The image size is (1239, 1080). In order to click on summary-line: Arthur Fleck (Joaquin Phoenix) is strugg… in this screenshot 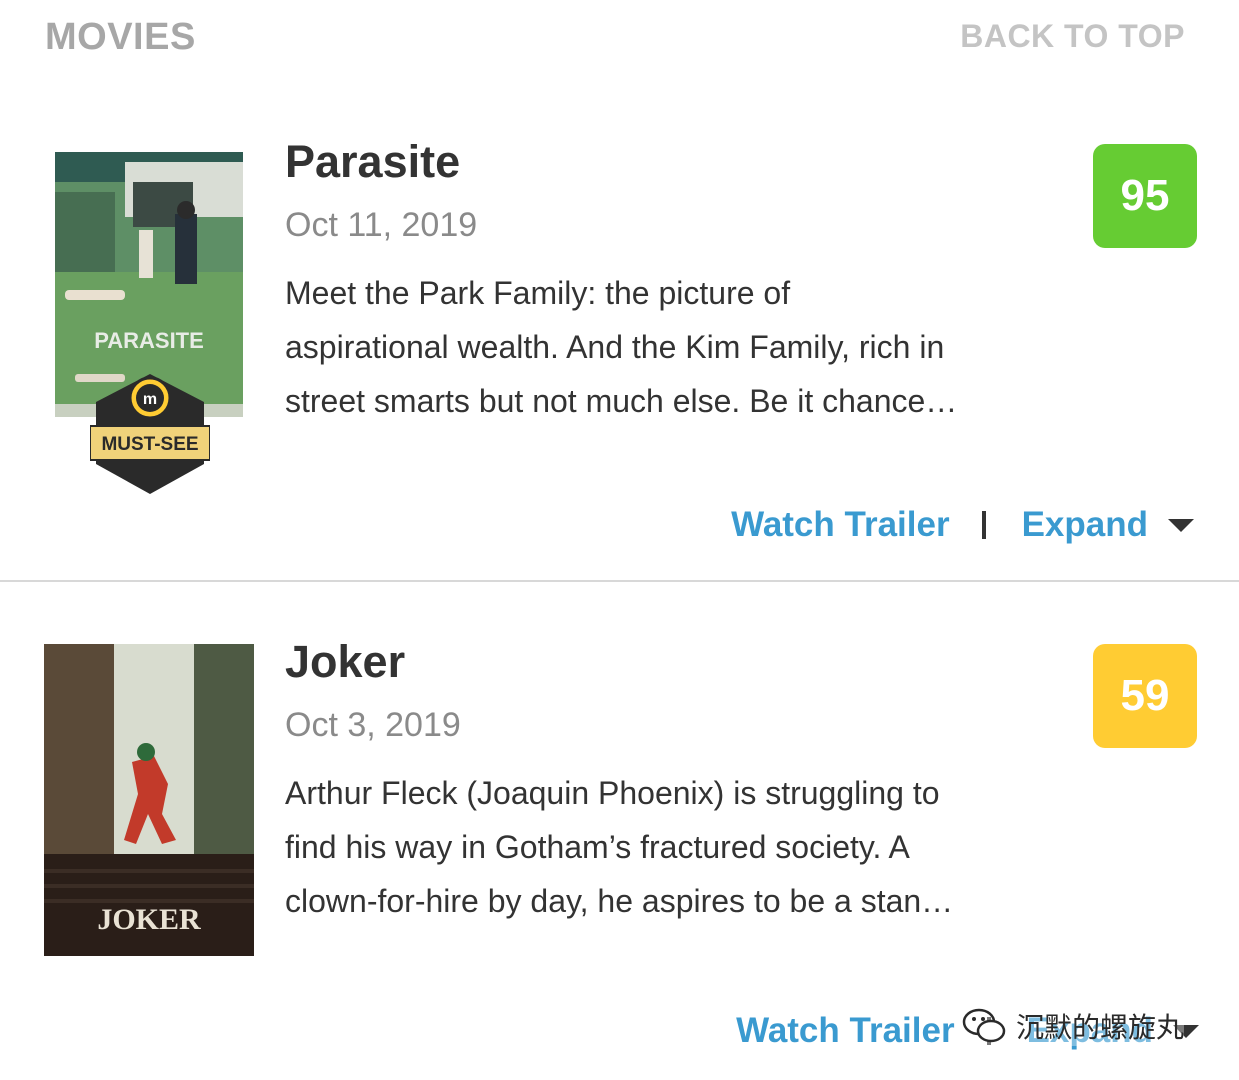, I will do `click(612, 793)`.